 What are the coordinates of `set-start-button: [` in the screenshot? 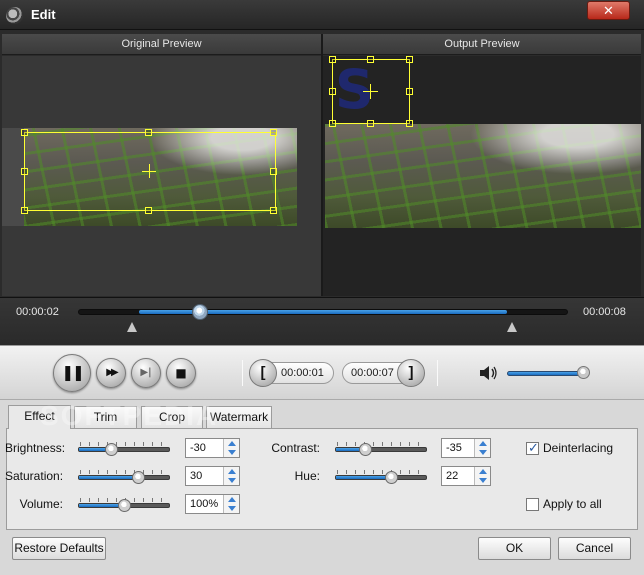 It's located at (263, 373).